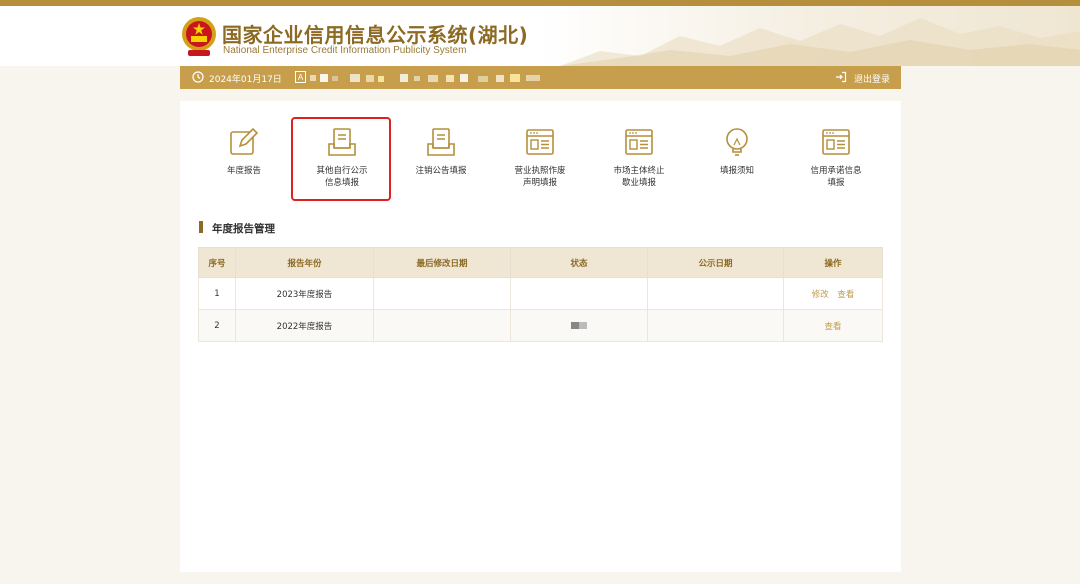  Describe the element at coordinates (736, 171) in the screenshot. I see `menu-label: 填报须知` at that location.